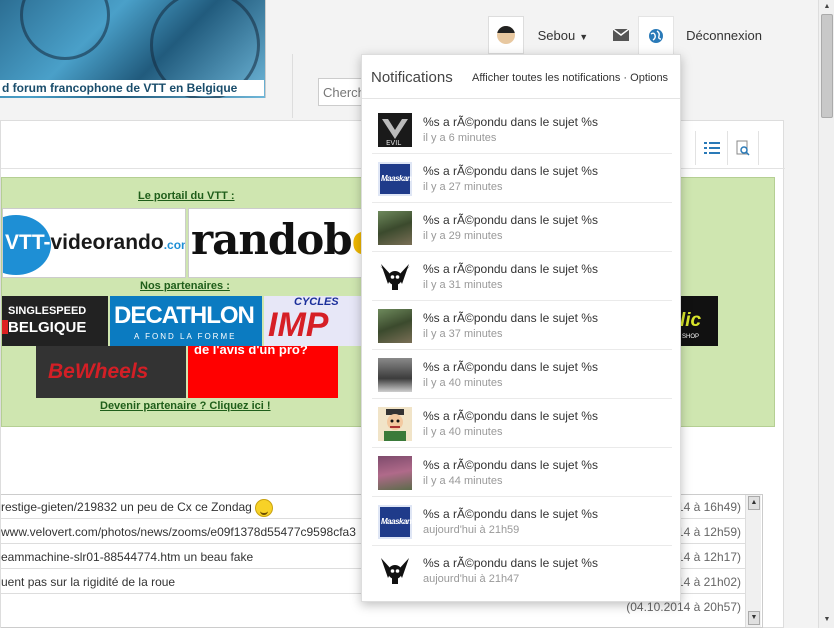  What do you see at coordinates (400, 178) in the screenshot?
I see `maaskantje-logo-icon: Maaskantje` at bounding box center [400, 178].